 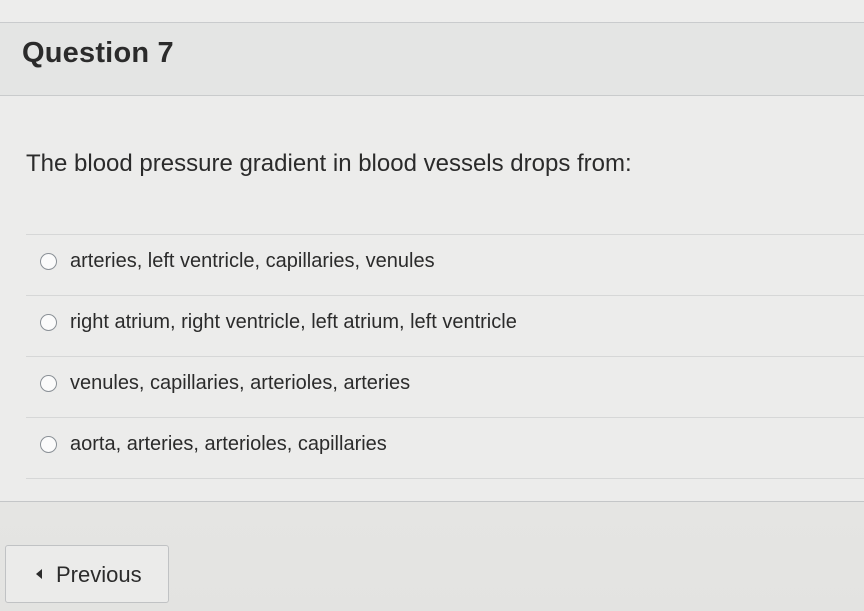 I want to click on question-header: Question 7, so click(x=432, y=59).